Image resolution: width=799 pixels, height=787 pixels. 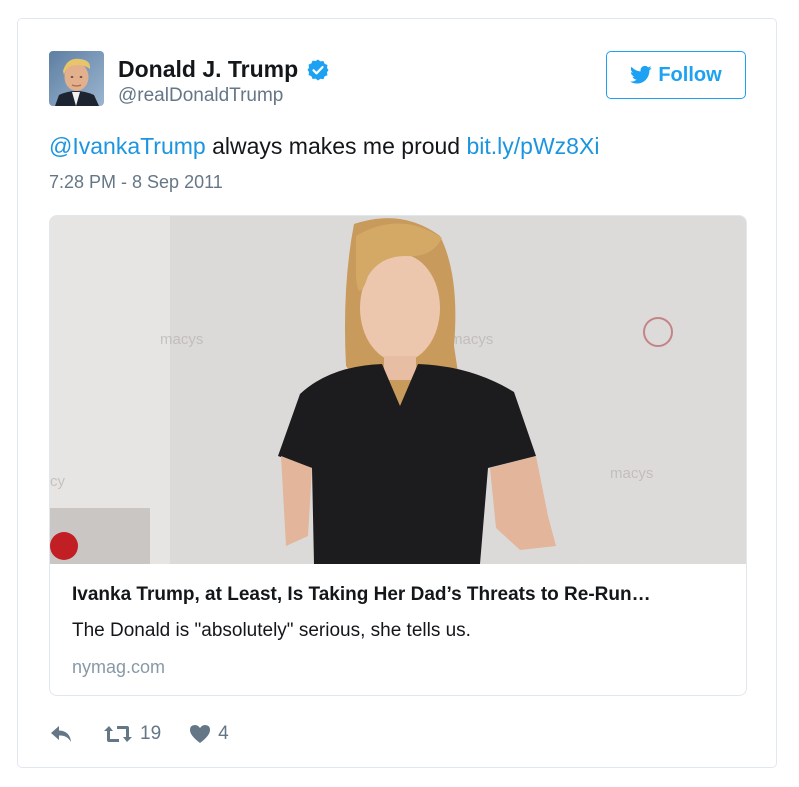 I want to click on mention-link: @IvankaTrump, so click(x=127, y=146).